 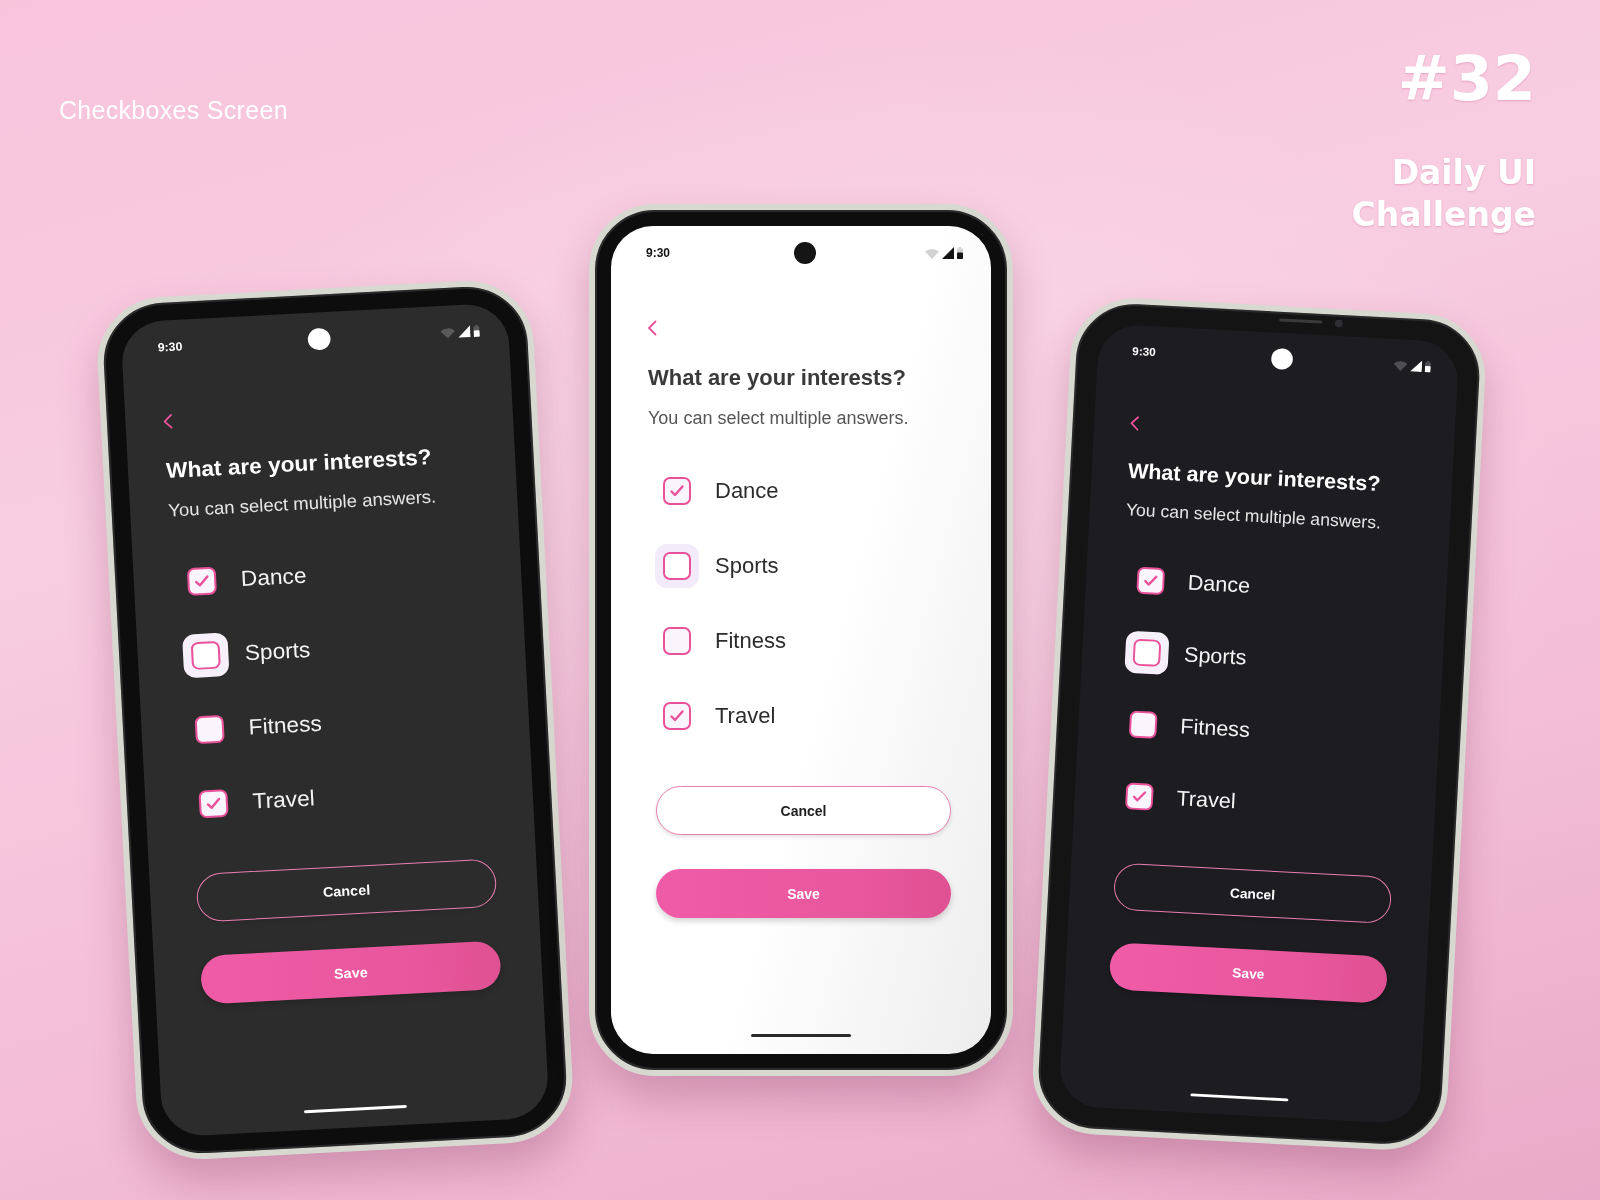 I want to click on page-title: Checkboxes Screen, so click(x=173, y=110).